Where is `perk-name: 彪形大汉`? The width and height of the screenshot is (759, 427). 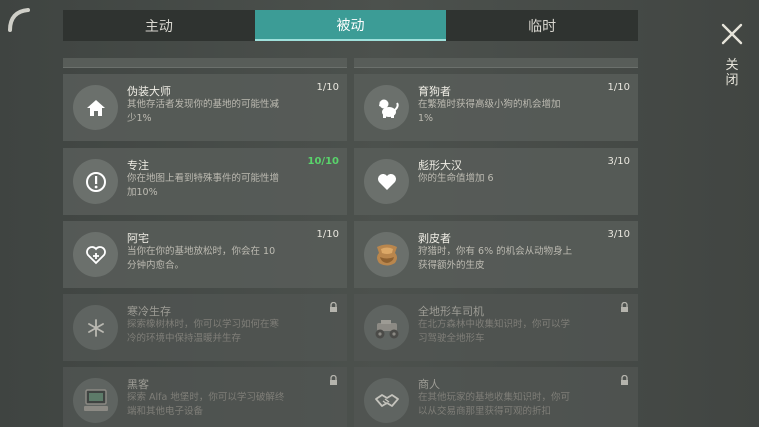
perk-name: 彪形大汉 is located at coordinates (440, 165).